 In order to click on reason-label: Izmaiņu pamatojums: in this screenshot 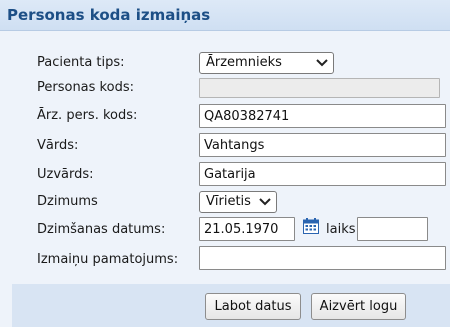, I will do `click(108, 259)`.